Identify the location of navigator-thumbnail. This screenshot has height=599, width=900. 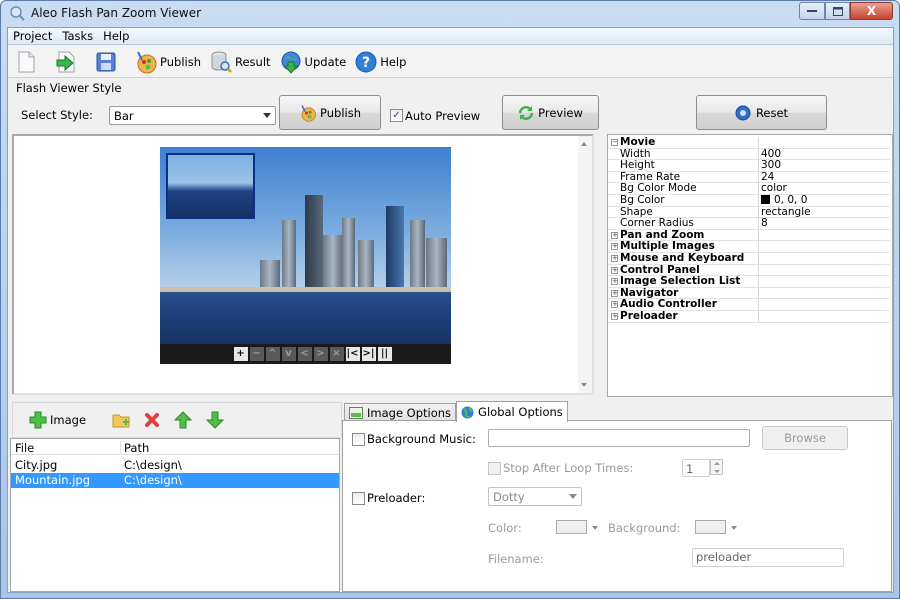
(210, 186).